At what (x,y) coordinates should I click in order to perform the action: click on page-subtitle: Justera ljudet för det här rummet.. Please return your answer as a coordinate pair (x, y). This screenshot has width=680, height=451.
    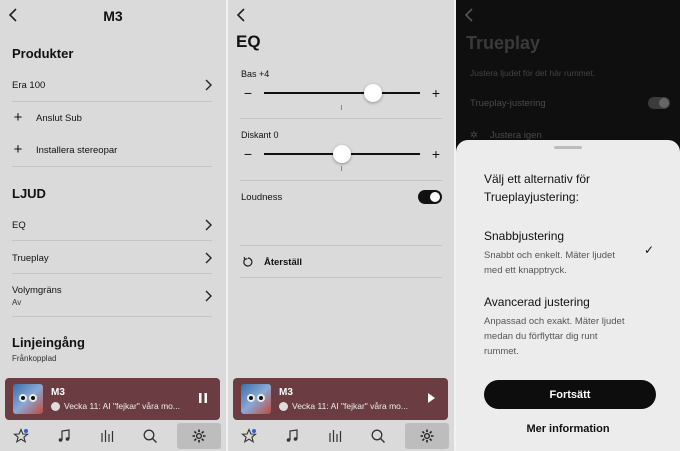
    Looking at the image, I should click on (533, 73).